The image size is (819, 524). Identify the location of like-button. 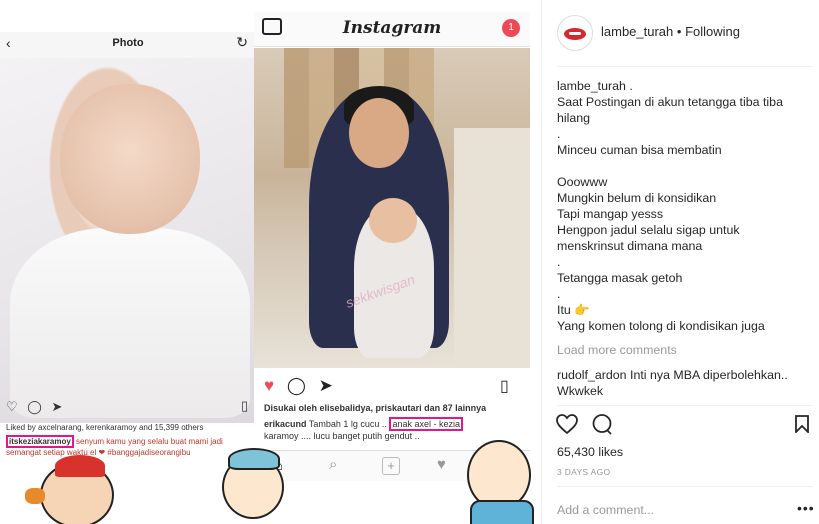
(567, 426).